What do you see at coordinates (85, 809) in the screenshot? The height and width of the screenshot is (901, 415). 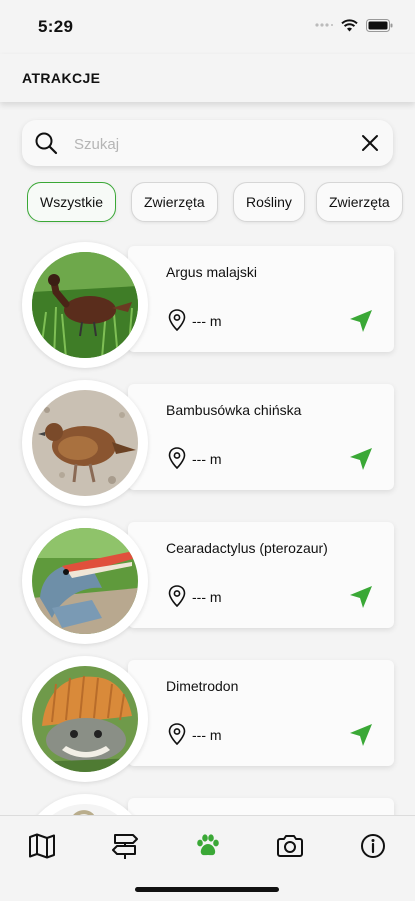 I see `partial-item-image` at bounding box center [85, 809].